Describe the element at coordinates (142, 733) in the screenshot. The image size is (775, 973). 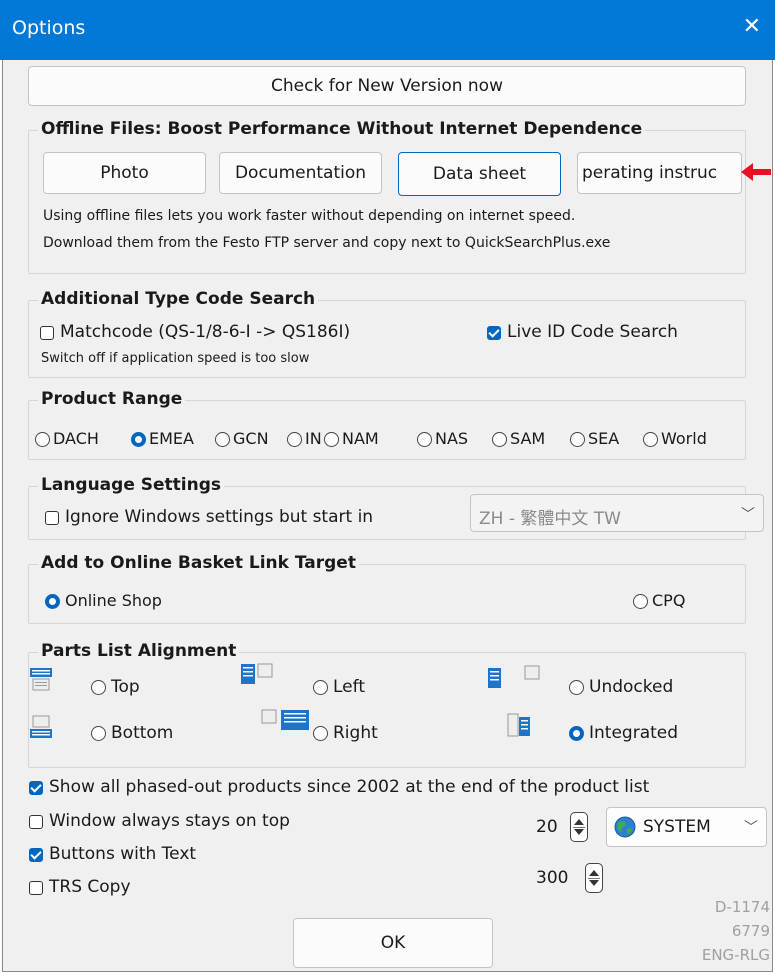
I see `align-bottom-label: Bottom` at that location.